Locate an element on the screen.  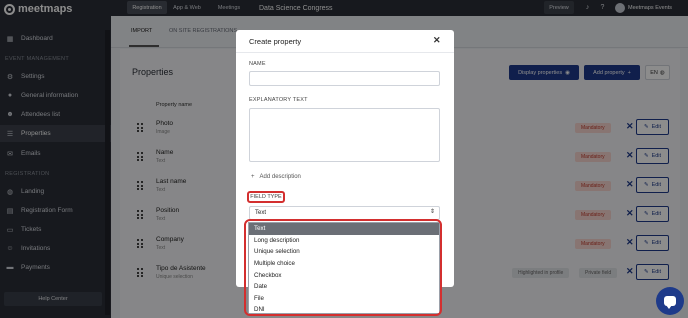
chat-icon is located at coordinates (670, 302).